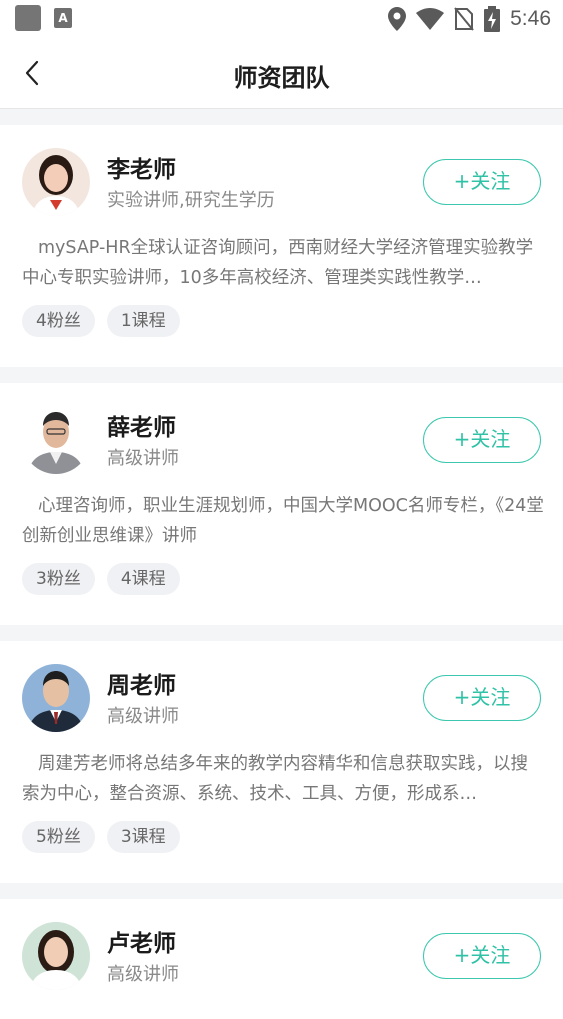  What do you see at coordinates (58, 579) in the screenshot?
I see `fans-count-badge: 3粉丝` at bounding box center [58, 579].